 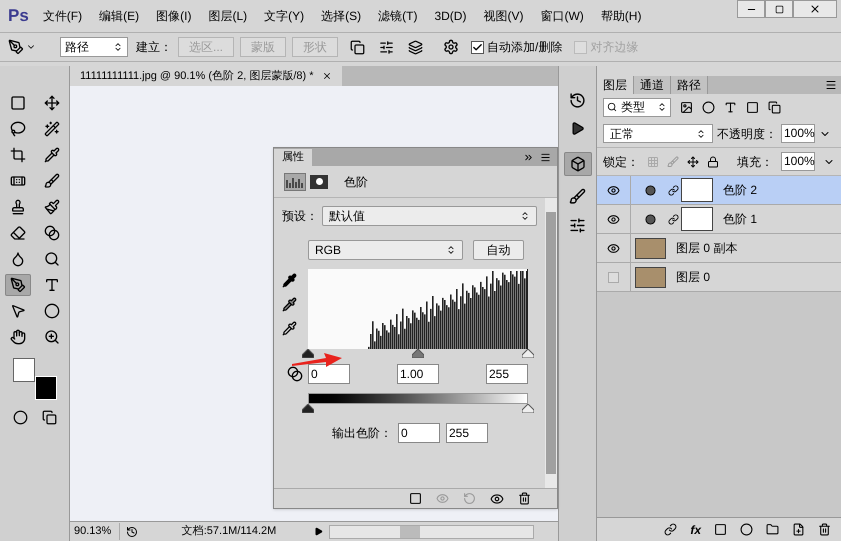 I want to click on output-field: 0, so click(x=419, y=433).